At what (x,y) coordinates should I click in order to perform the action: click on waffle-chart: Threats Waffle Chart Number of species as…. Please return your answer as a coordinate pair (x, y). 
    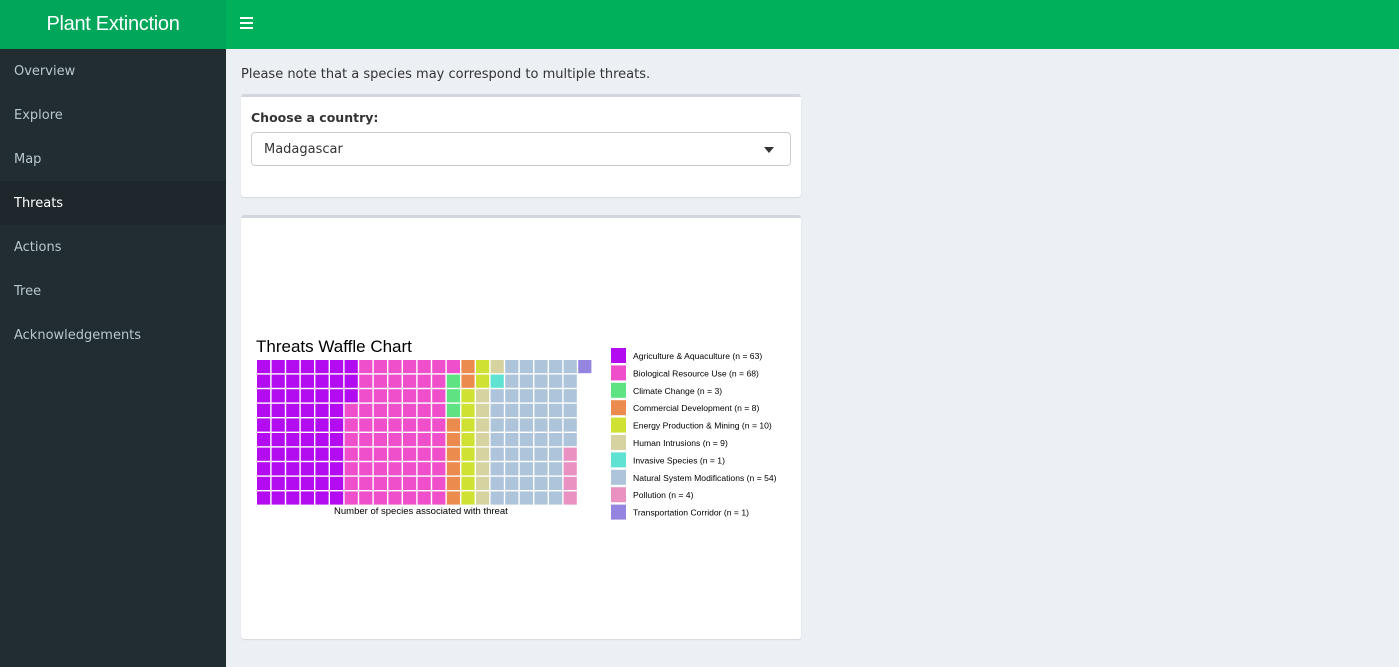
    Looking at the image, I should click on (516, 428).